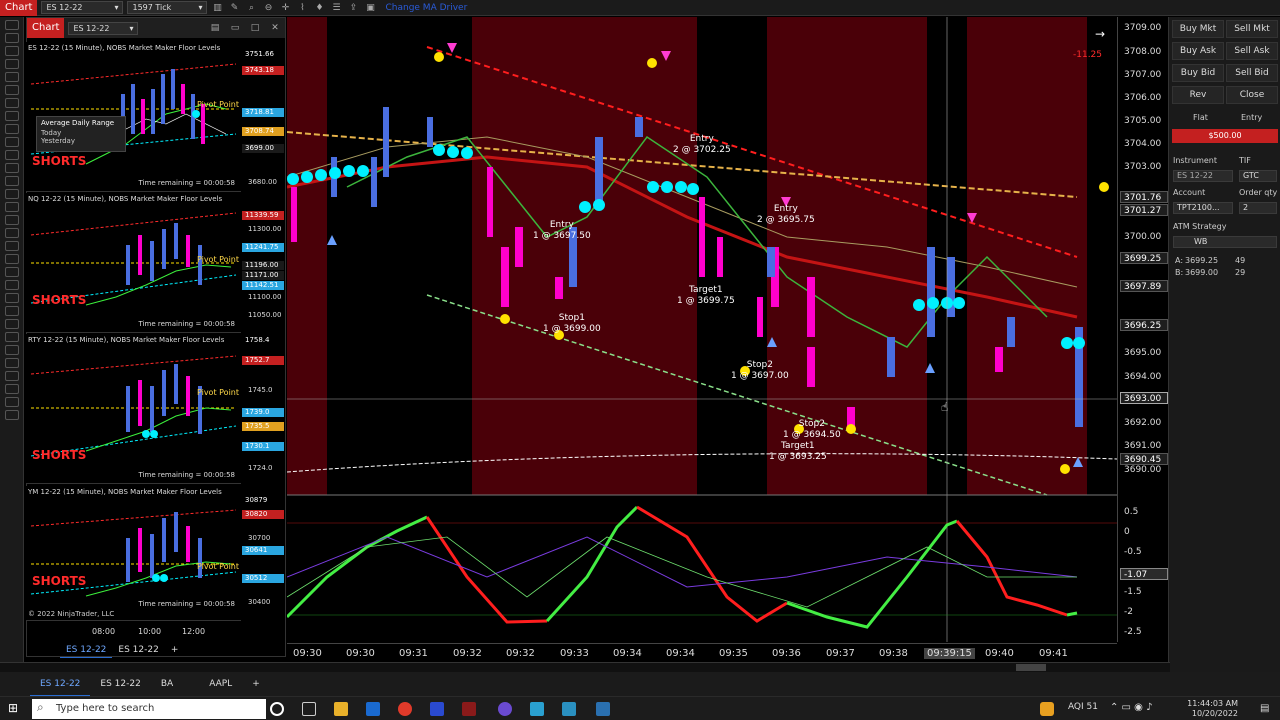 The image size is (1280, 720). I want to click on add-tab-button: +, so click(175, 650).